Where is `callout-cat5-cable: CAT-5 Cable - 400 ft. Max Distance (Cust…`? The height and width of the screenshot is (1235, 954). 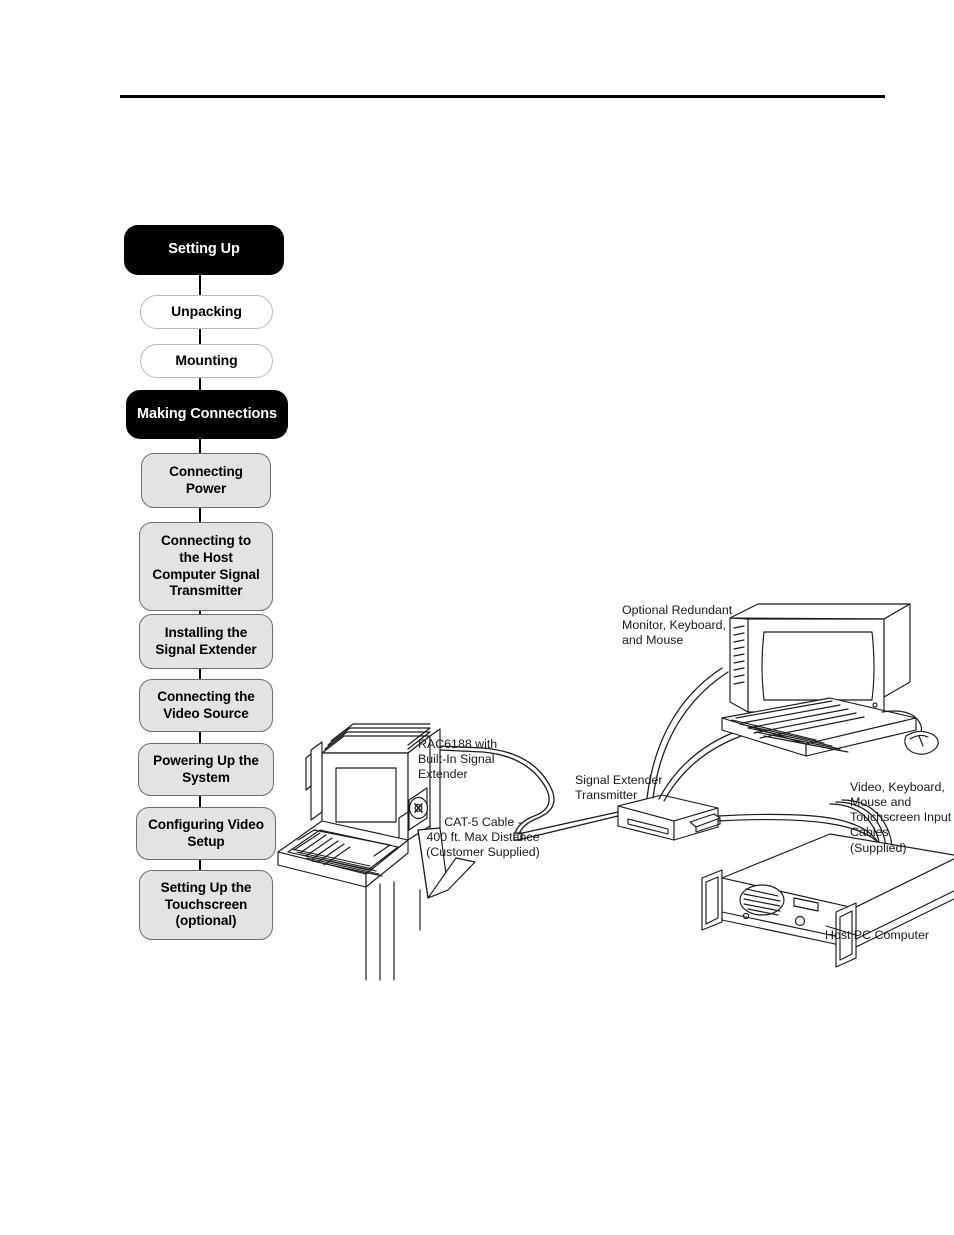 callout-cat5-cable: CAT-5 Cable - 400 ft. Max Distance (Cust… is located at coordinates (483, 837).